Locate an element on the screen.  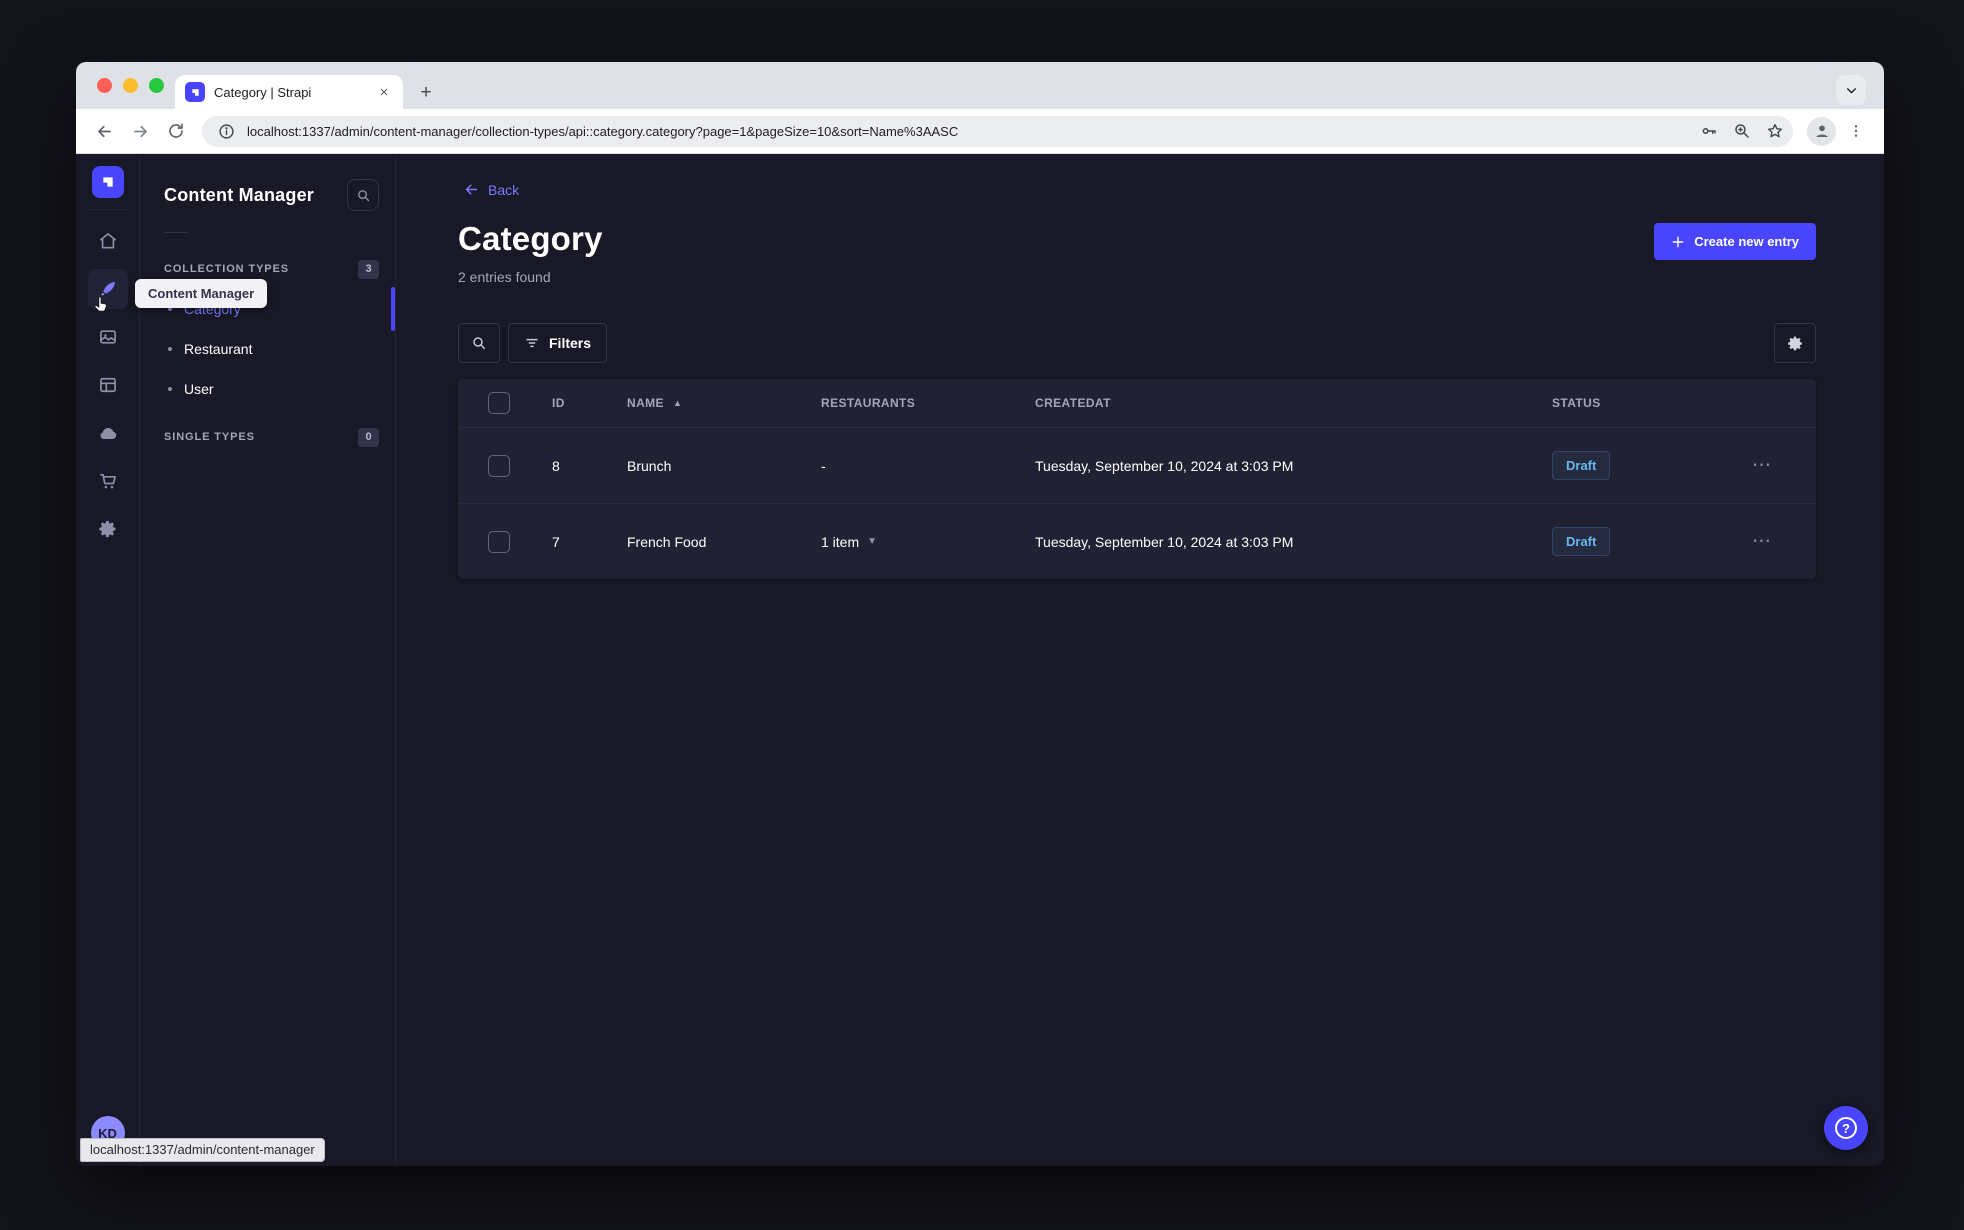
cell-restaurants: - is located at coordinates (823, 465).